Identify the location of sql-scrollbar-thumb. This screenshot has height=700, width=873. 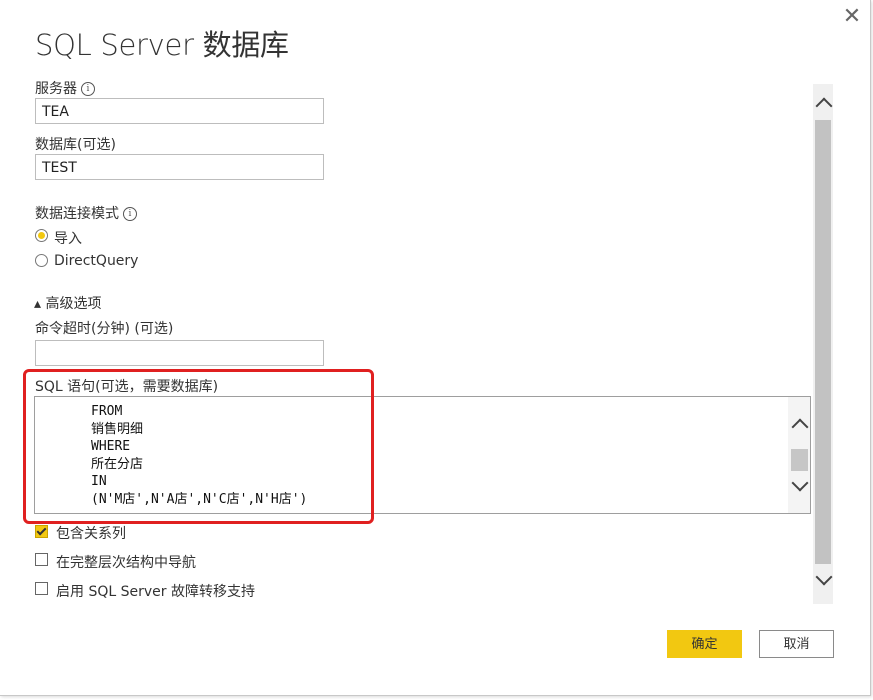
(799, 460).